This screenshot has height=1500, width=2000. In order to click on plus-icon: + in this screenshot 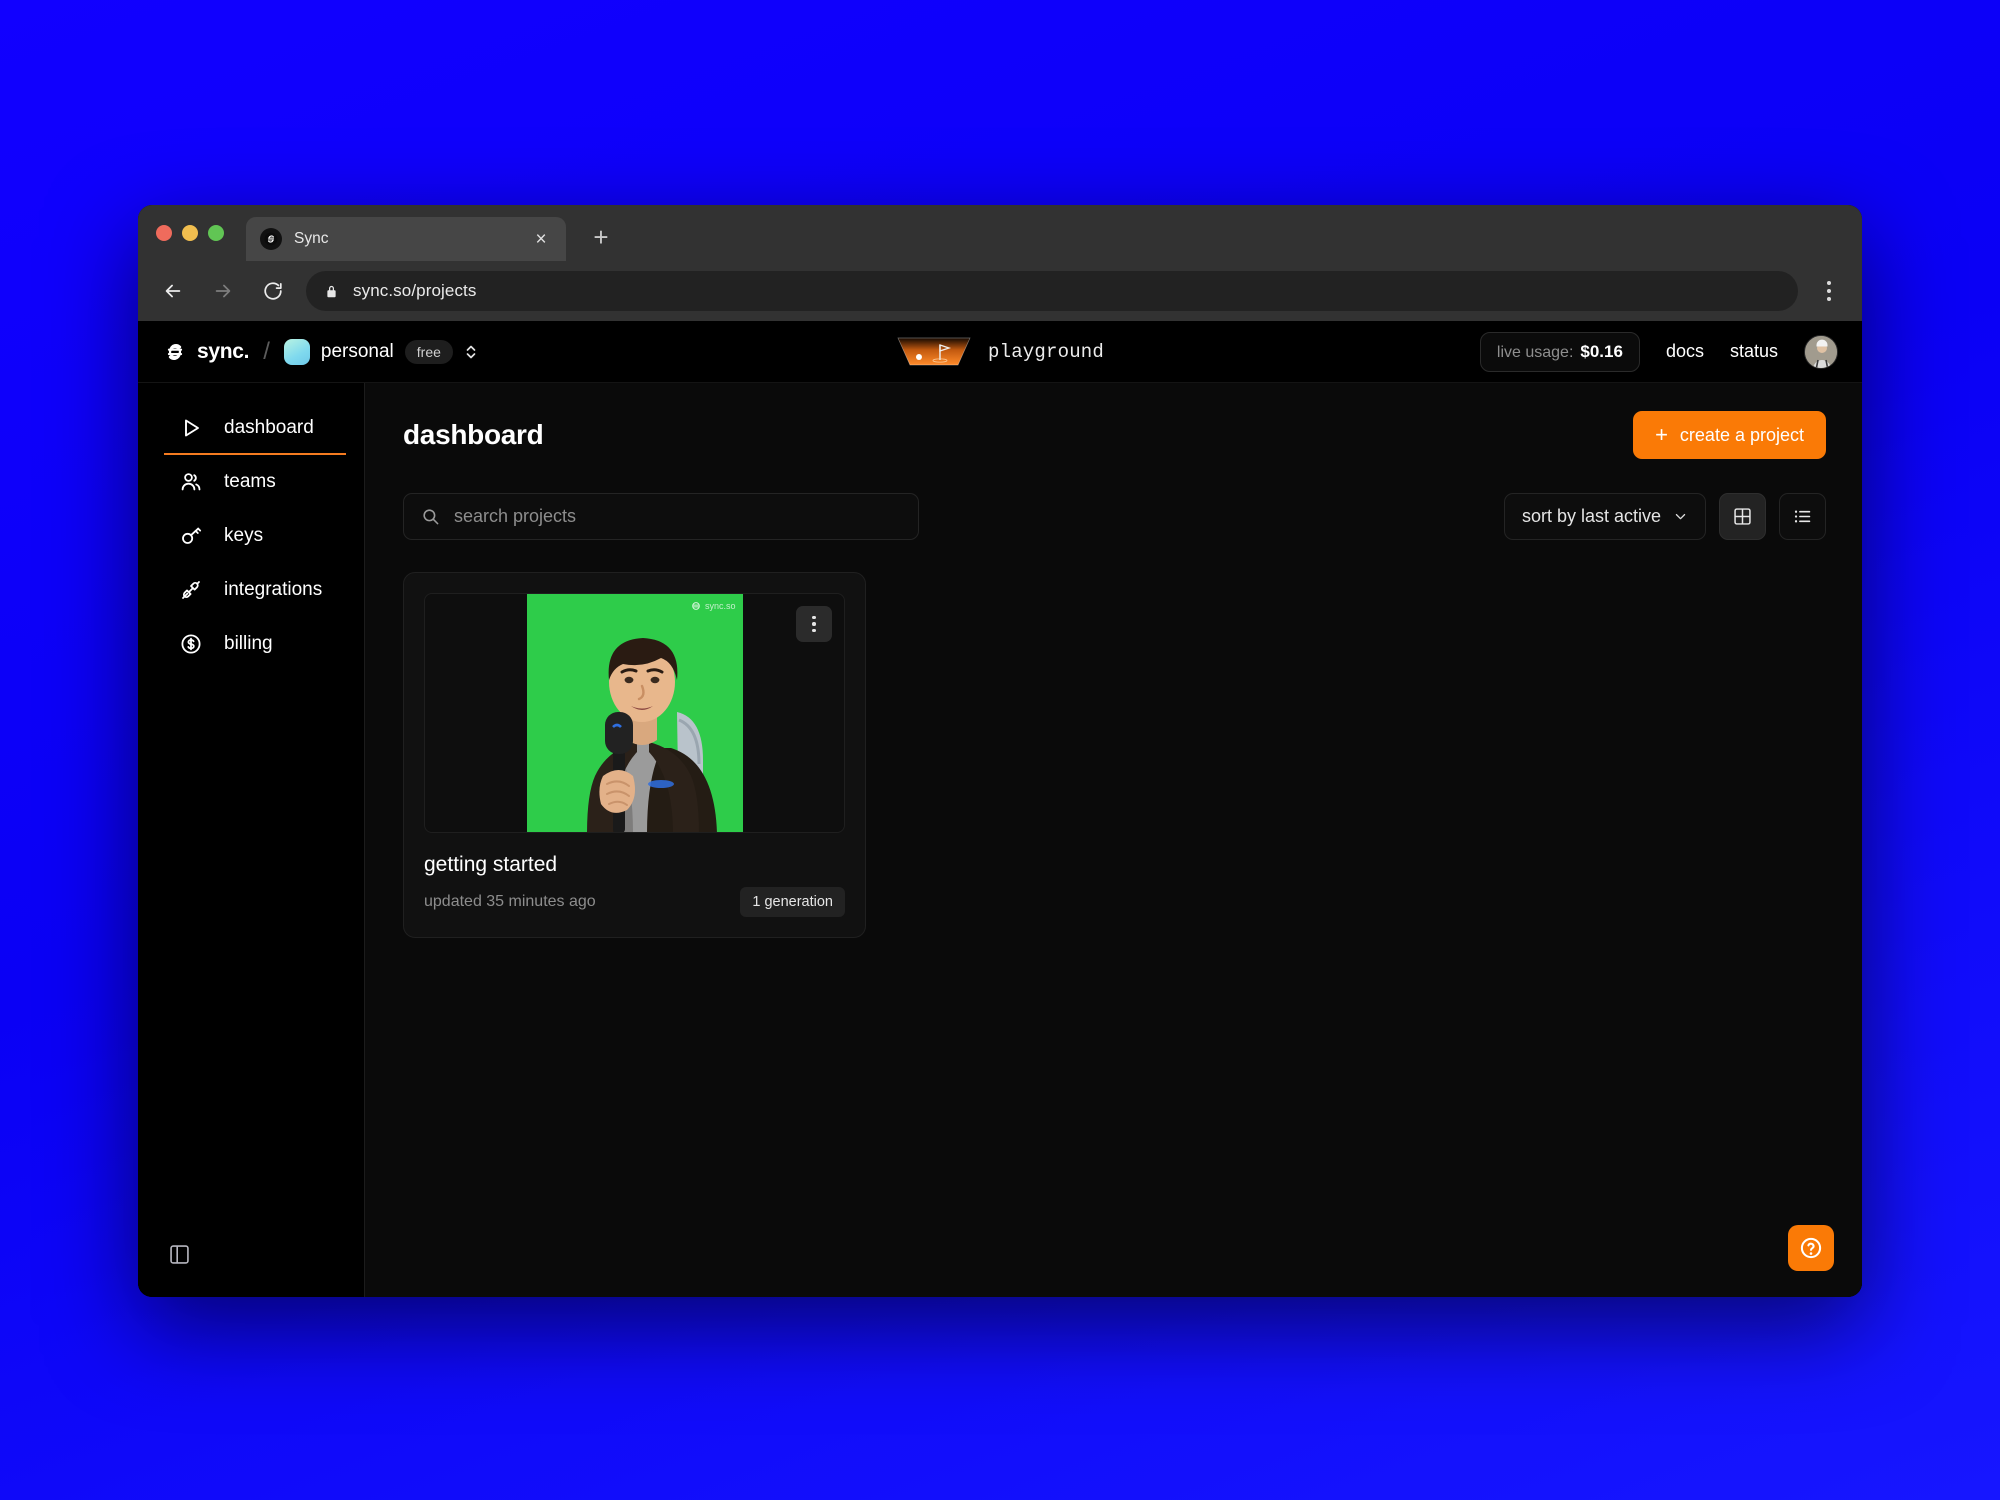, I will do `click(1661, 434)`.